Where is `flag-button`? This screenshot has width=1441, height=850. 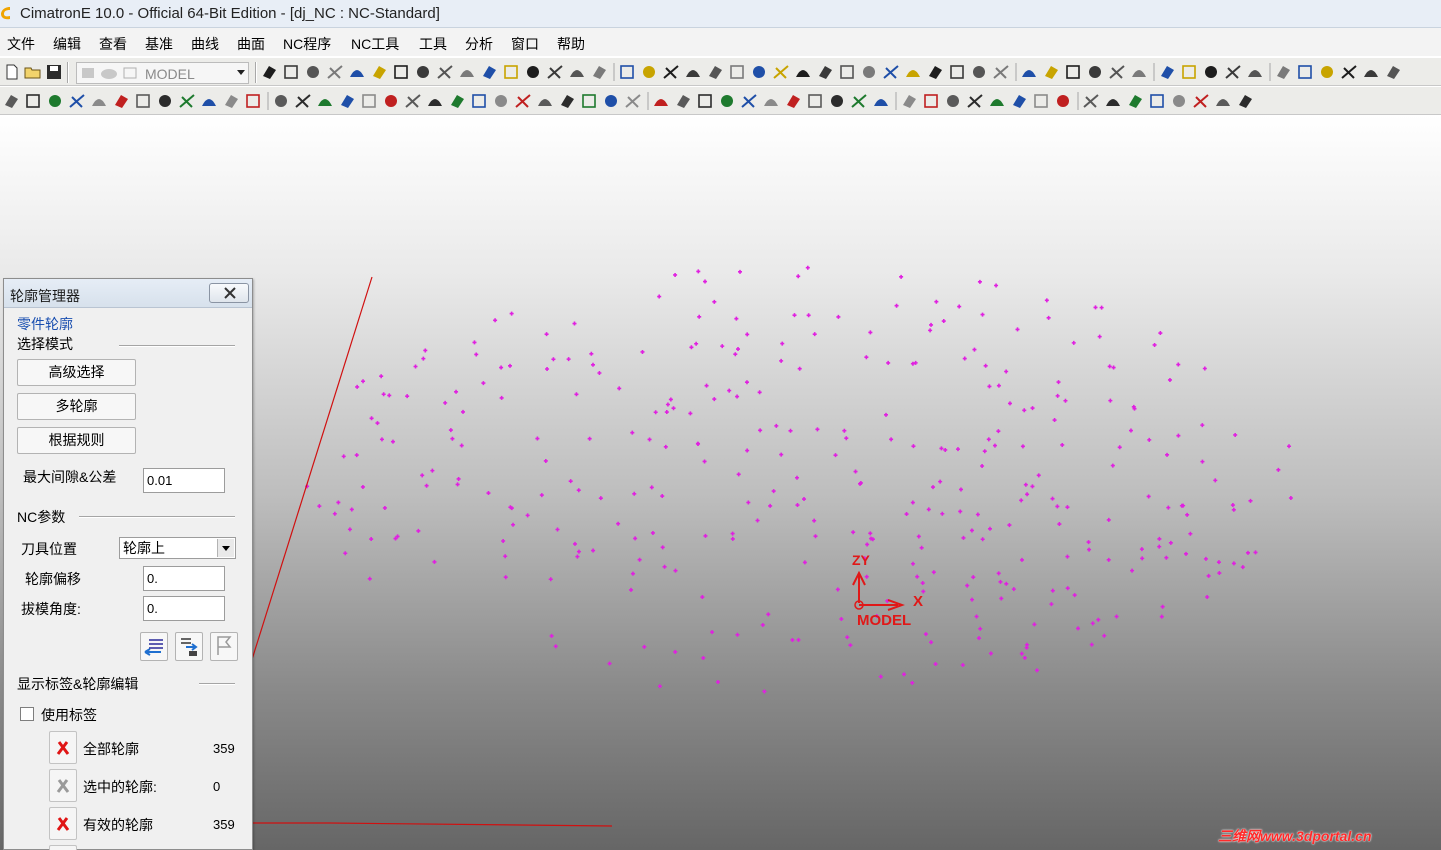 flag-button is located at coordinates (224, 646).